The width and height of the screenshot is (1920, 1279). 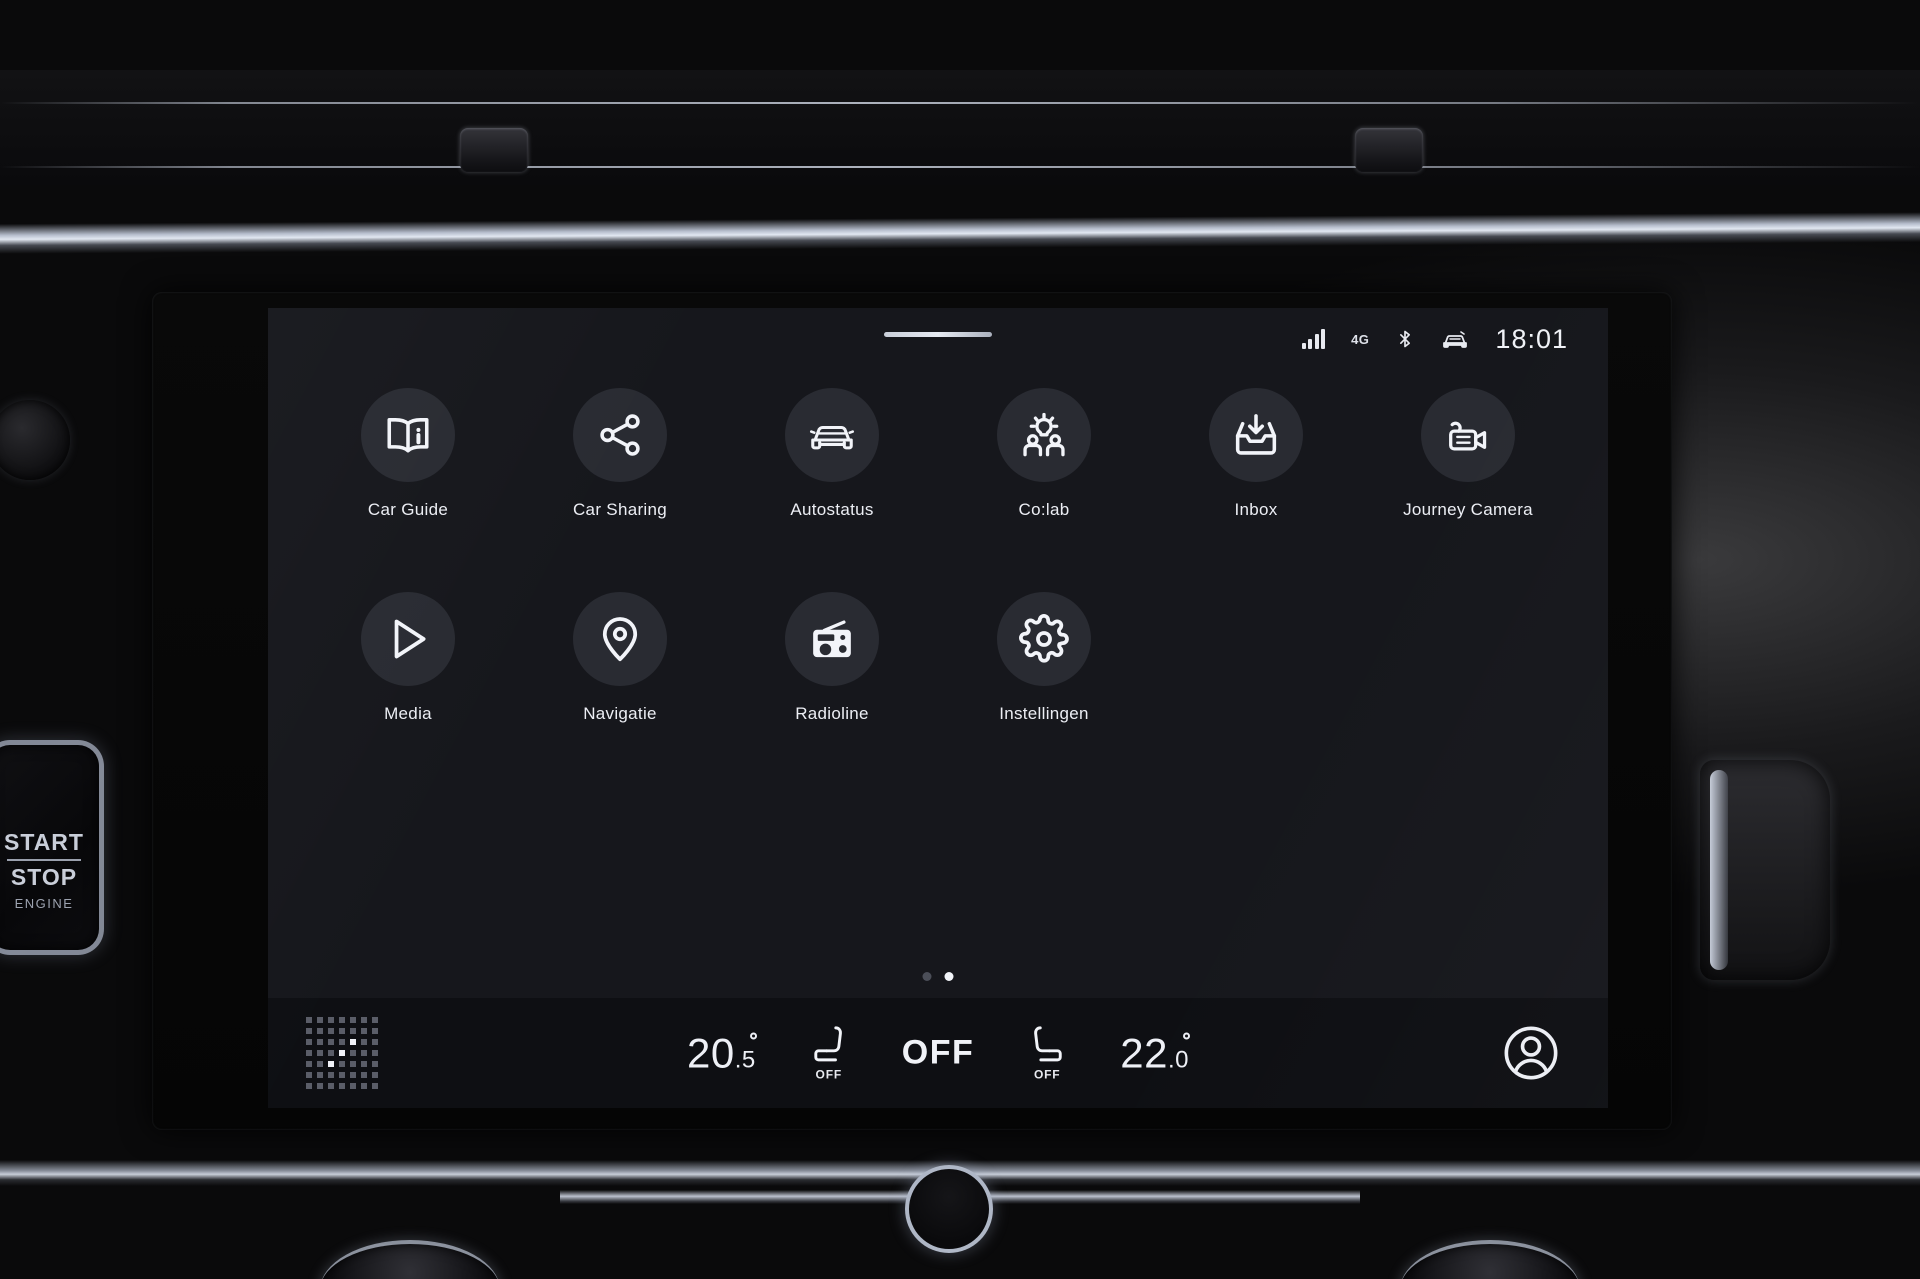 I want to click on car-status-icon, so click(x=1455, y=339).